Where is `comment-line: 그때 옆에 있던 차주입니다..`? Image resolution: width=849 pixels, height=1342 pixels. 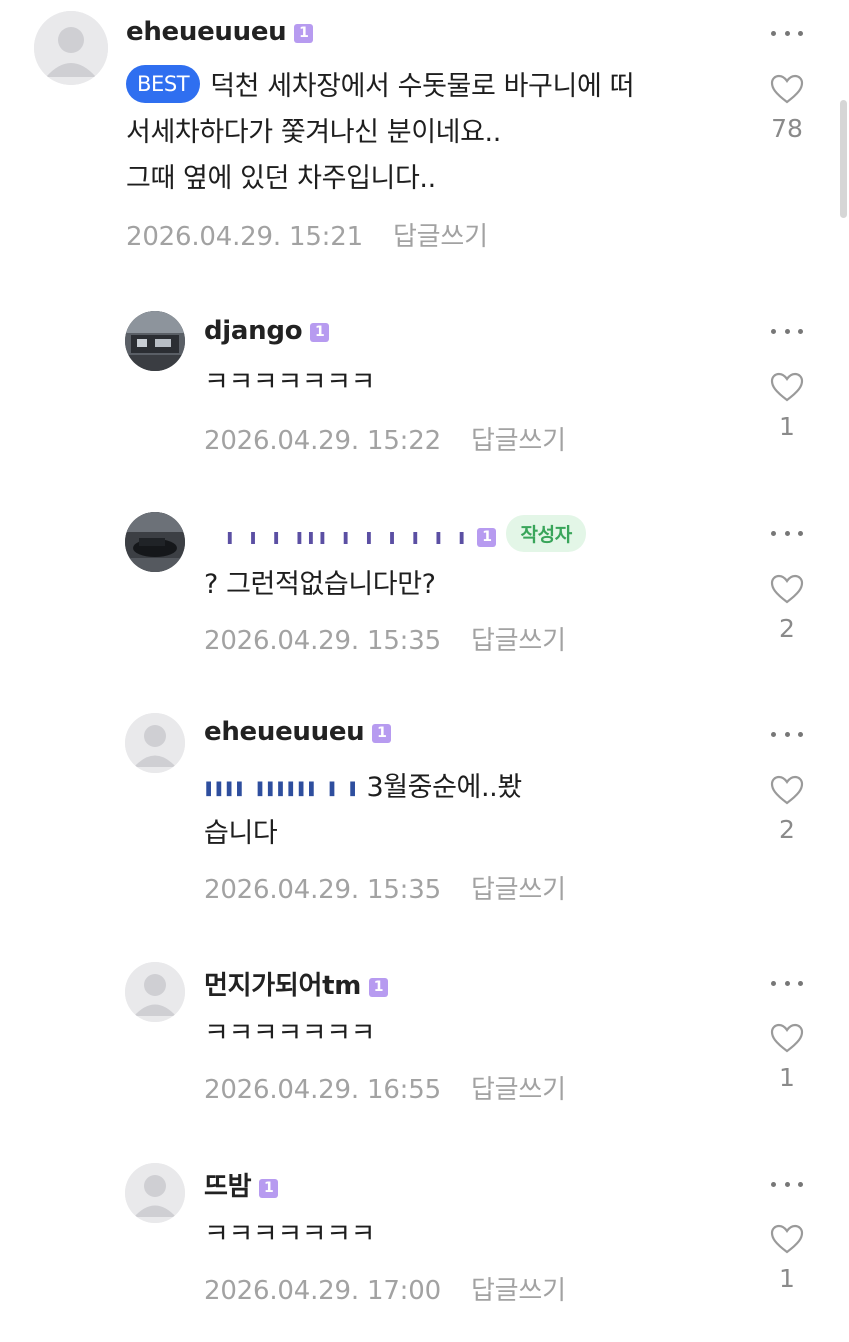 comment-line: 그때 옆에 있던 차주입니다.. is located at coordinates (281, 178).